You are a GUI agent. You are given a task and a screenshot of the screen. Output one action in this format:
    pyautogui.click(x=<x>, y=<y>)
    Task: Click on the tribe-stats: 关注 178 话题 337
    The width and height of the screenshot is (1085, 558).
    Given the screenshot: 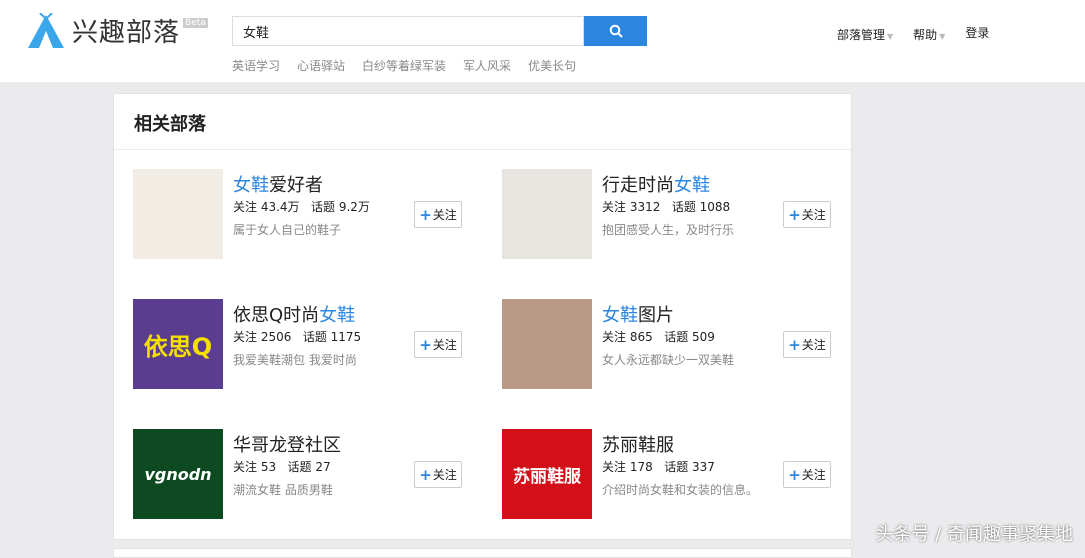 What is the action you would take?
    pyautogui.click(x=658, y=466)
    